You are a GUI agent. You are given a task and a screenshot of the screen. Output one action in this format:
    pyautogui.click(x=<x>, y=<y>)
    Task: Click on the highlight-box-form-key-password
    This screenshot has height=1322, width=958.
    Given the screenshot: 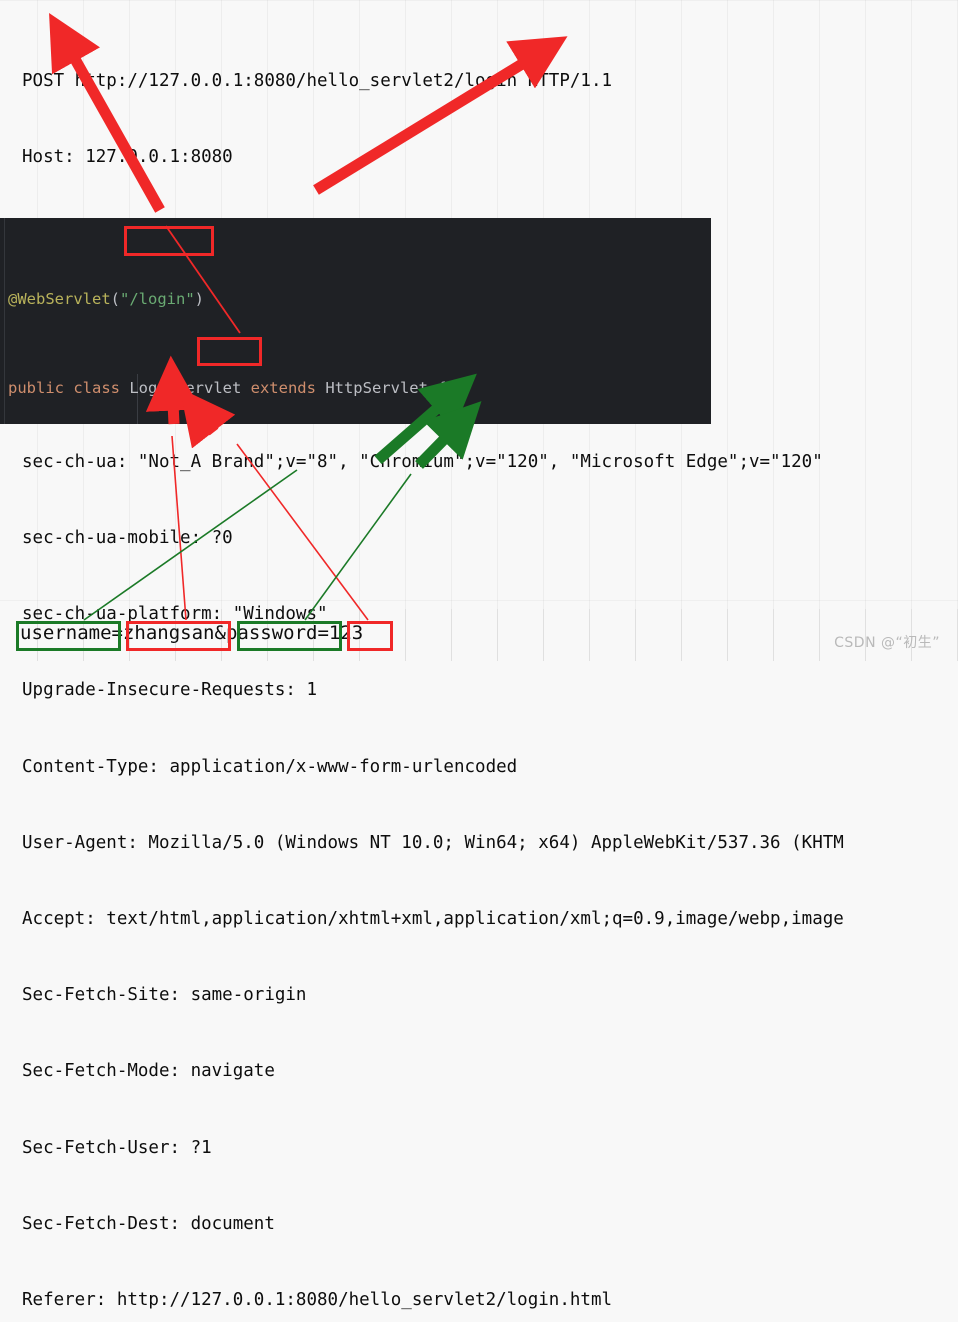 What is the action you would take?
    pyautogui.click(x=289, y=636)
    